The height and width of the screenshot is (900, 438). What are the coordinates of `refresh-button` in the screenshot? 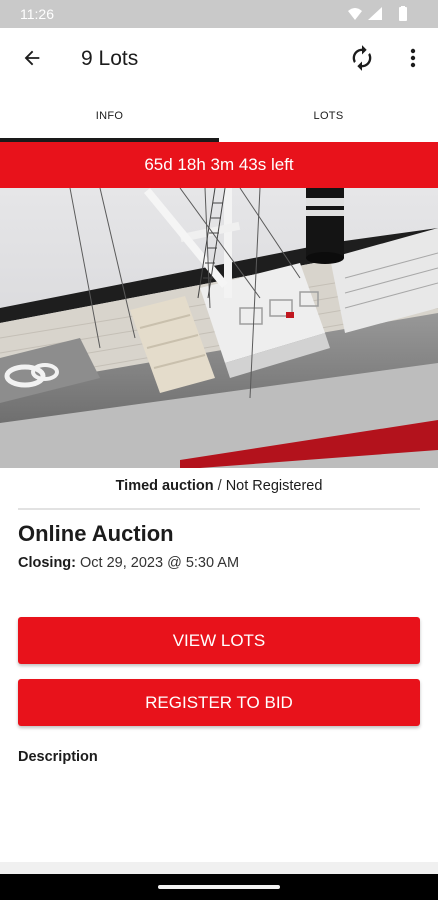 It's located at (362, 58).